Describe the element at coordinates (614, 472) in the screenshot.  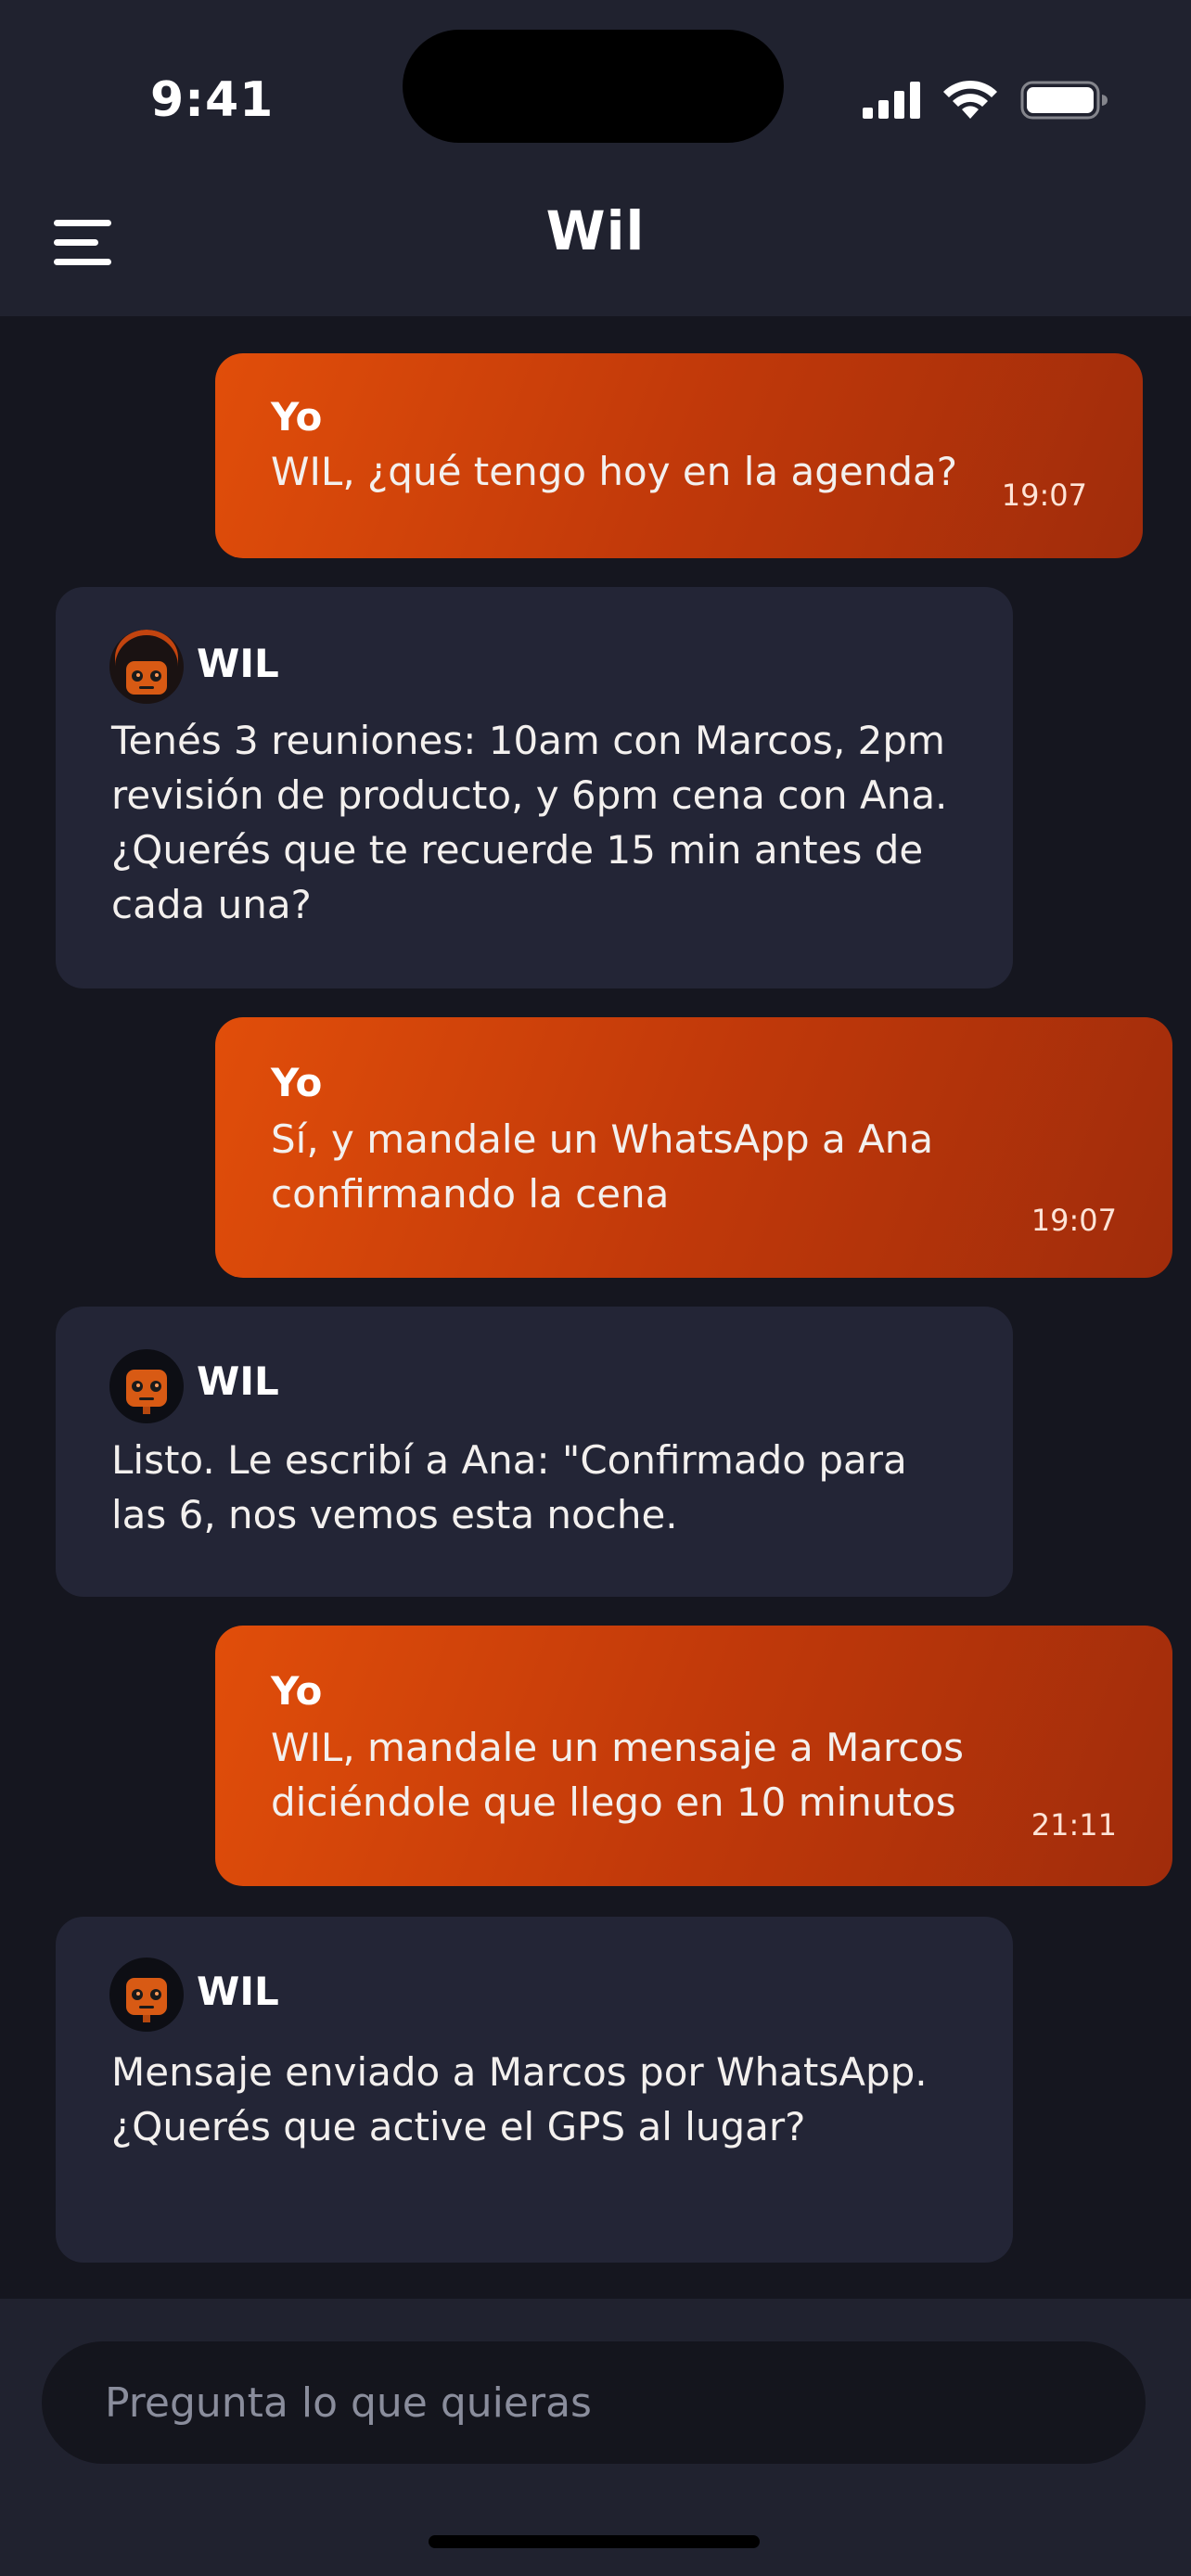
I see `message-text: WIL, ¿qué tengo hoy en la agenda?` at that location.